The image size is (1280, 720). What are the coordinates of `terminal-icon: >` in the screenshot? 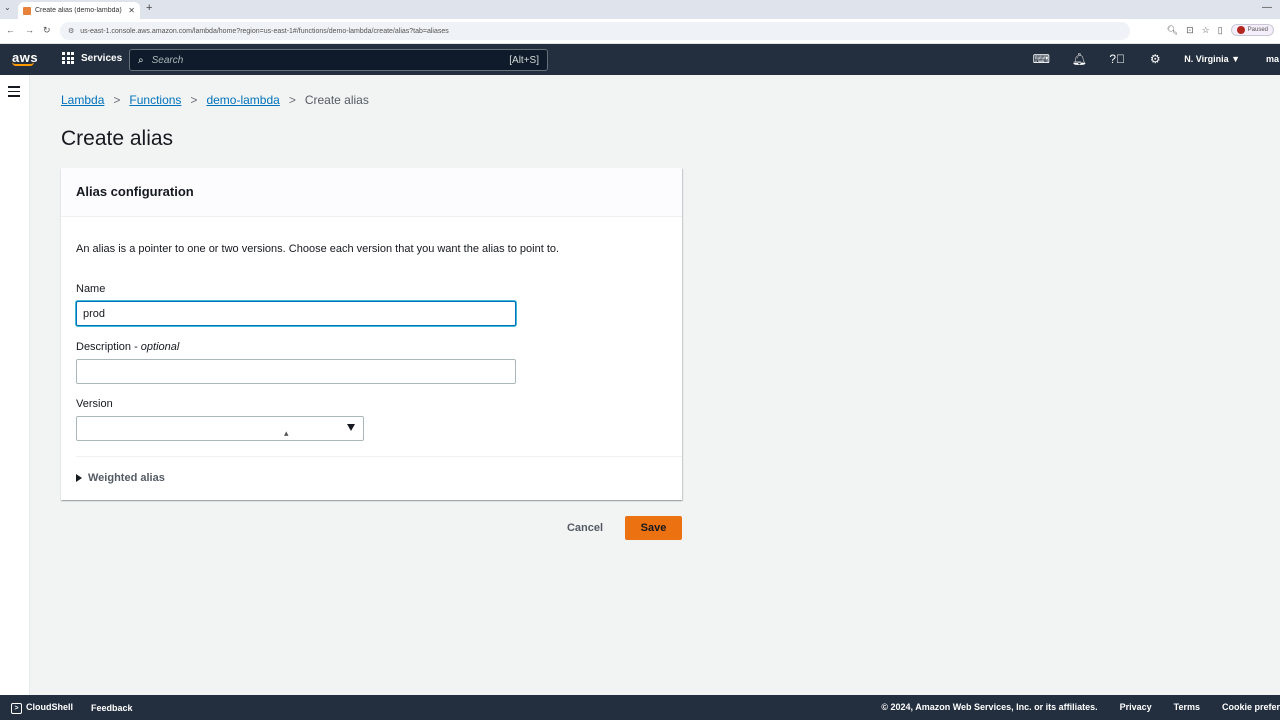 It's located at (16, 708).